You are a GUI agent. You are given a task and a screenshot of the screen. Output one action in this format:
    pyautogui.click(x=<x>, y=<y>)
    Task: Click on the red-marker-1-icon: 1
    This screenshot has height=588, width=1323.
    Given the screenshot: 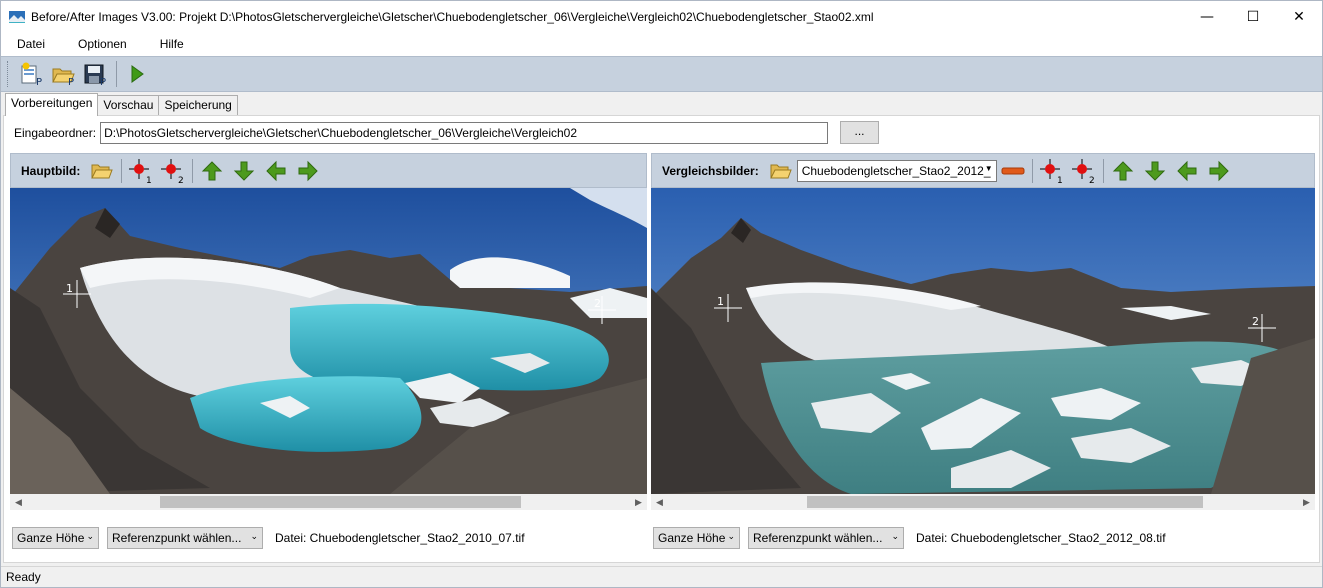 What is the action you would take?
    pyautogui.click(x=1051, y=171)
    